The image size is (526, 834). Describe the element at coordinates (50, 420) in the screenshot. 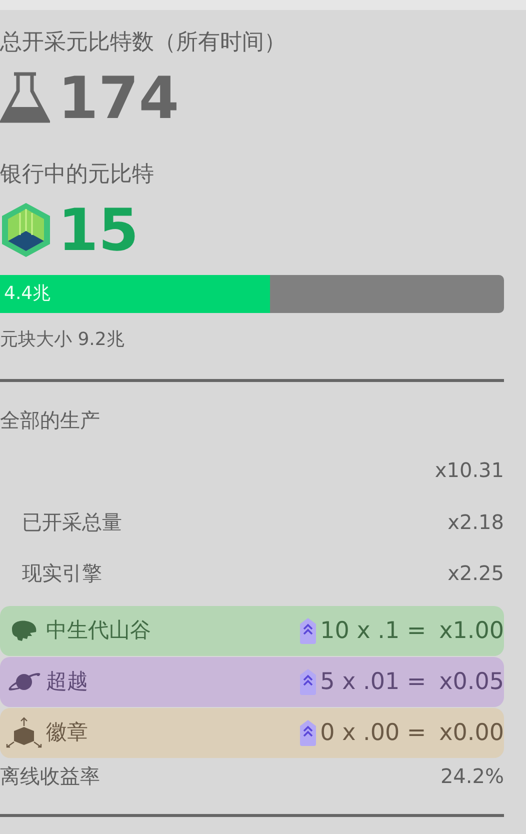

I see `production-title: 全部的生产` at that location.